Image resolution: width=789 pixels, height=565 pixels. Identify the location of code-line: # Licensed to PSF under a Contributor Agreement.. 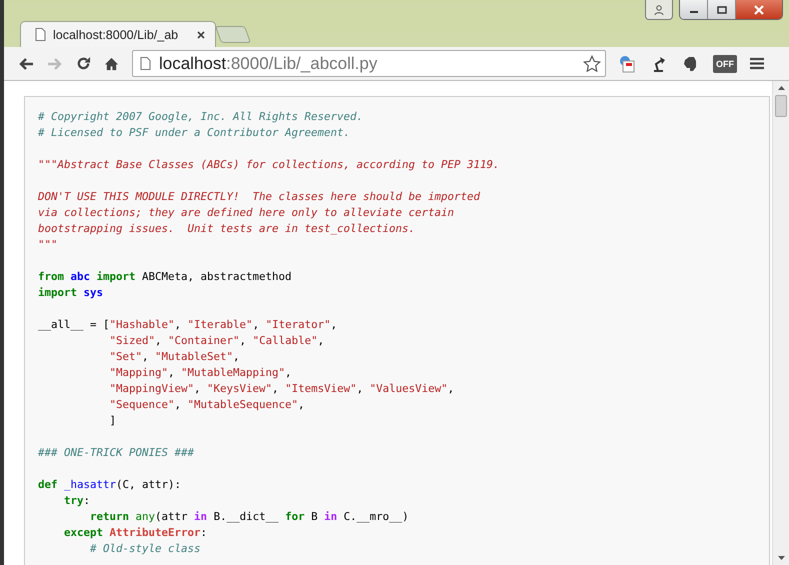
(194, 132).